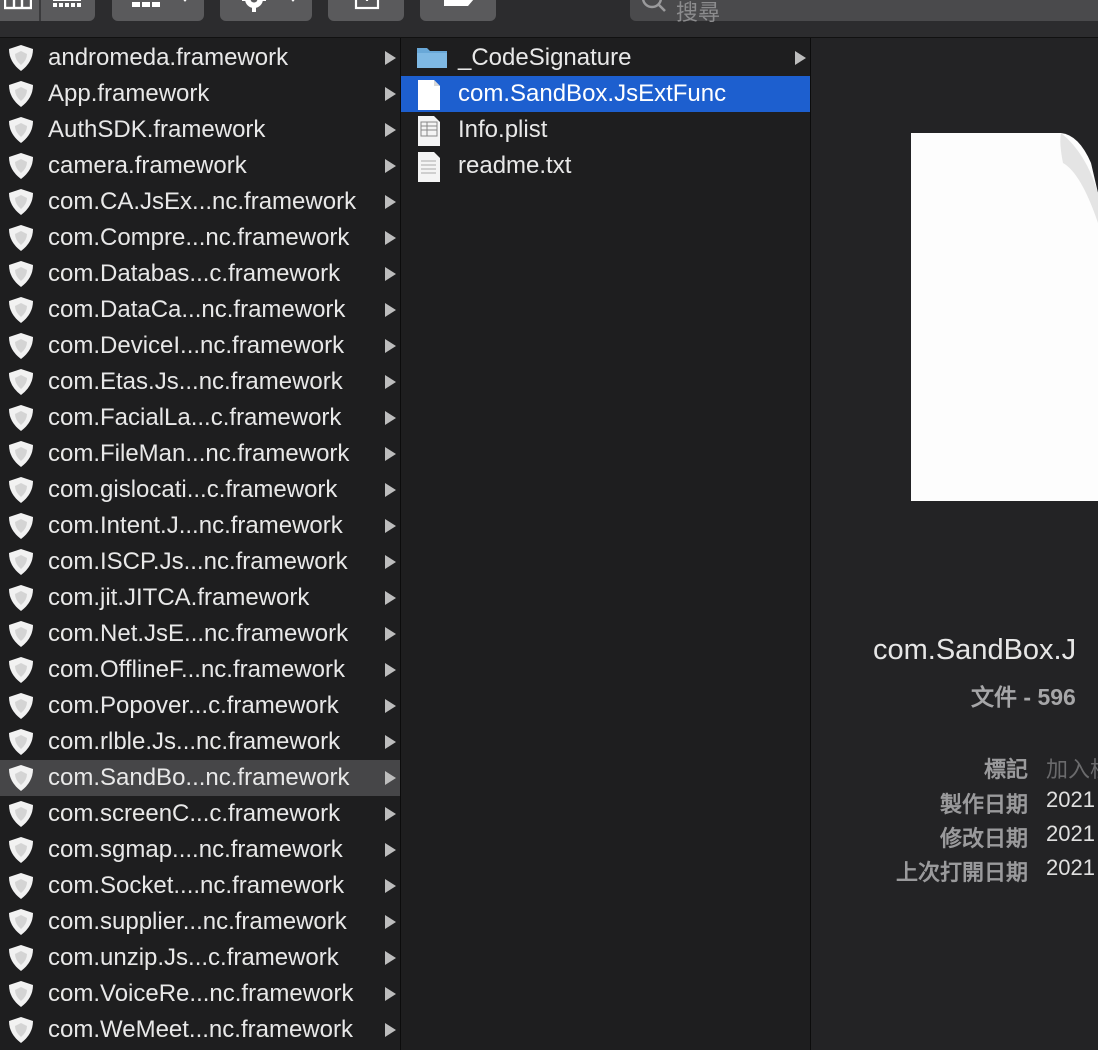 This screenshot has width=1098, height=1050. I want to click on search-icon, so click(654, 6).